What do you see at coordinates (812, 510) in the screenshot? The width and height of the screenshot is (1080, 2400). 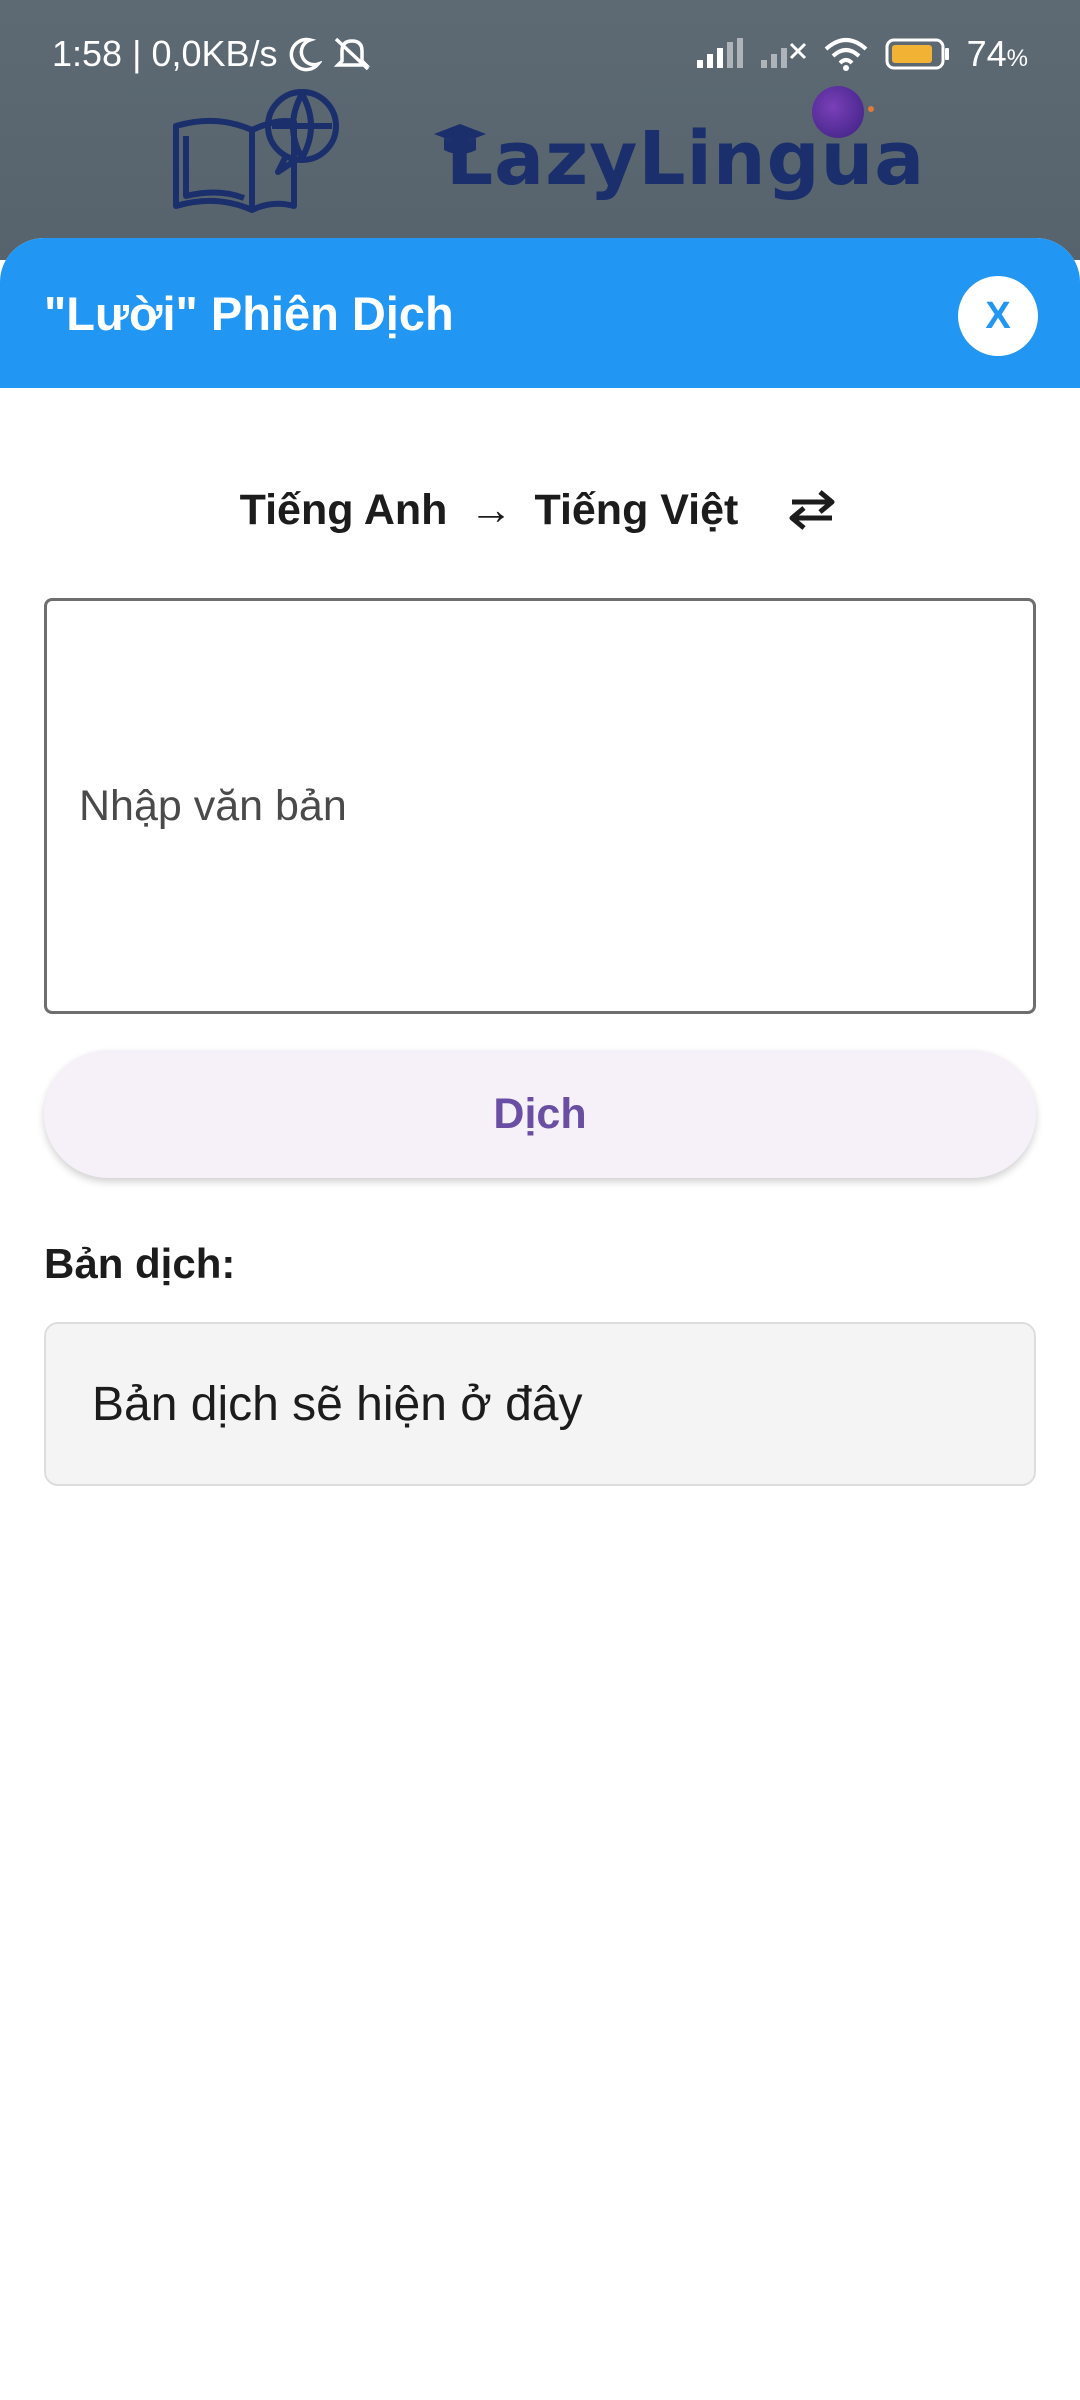 I see `swap-languages-icon` at bounding box center [812, 510].